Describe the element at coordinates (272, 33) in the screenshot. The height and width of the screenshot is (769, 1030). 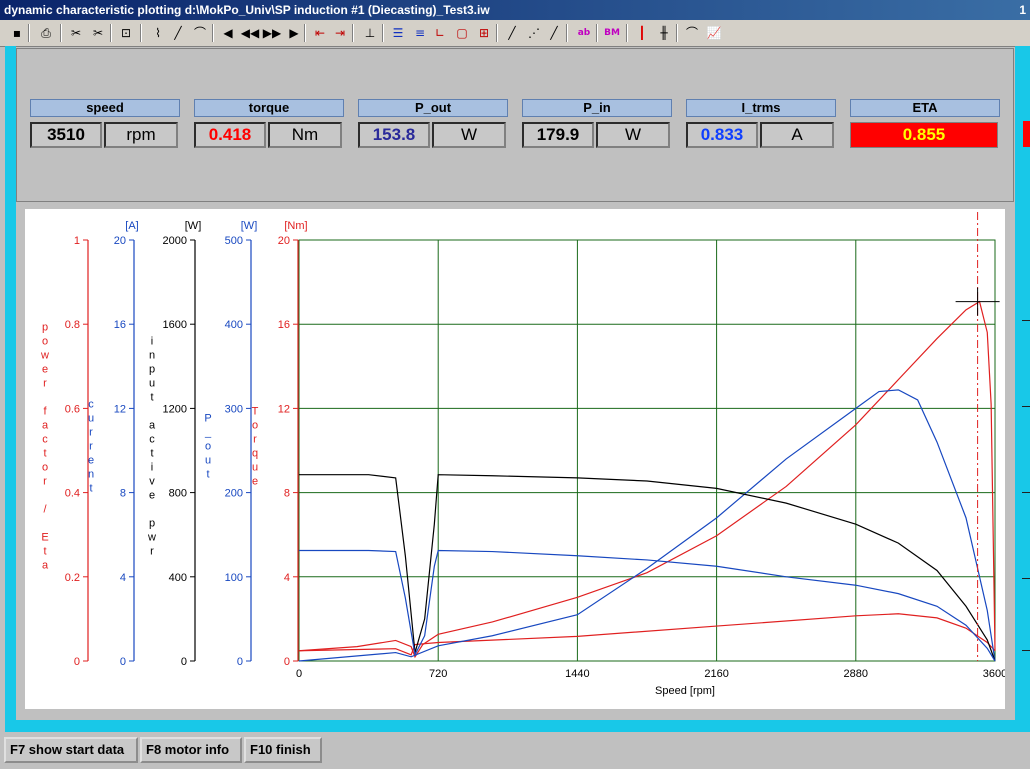
I see `forward-icon: ▶▶` at that location.